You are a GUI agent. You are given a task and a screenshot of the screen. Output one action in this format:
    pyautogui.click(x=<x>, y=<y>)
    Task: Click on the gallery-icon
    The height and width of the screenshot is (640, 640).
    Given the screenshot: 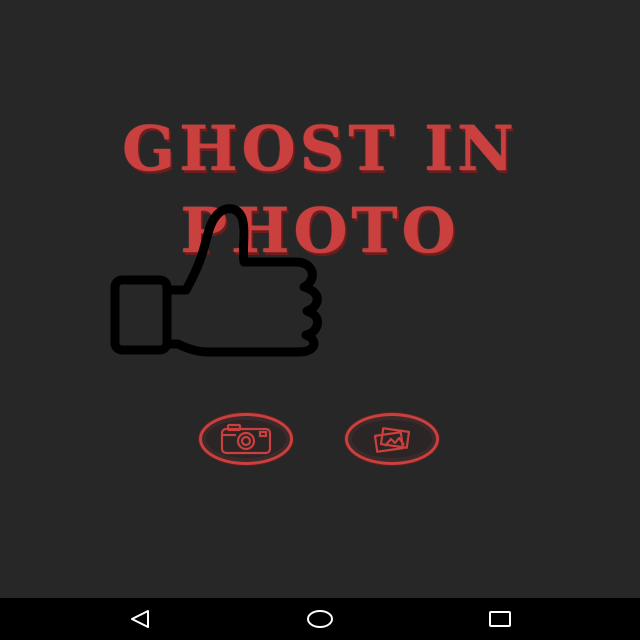 What is the action you would take?
    pyautogui.click(x=392, y=440)
    